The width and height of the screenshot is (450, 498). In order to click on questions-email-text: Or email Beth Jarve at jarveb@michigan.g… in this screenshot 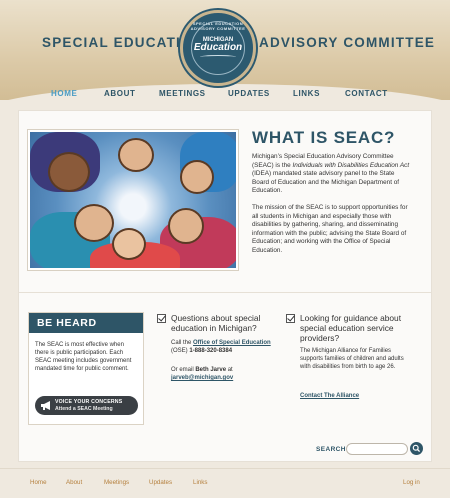, I will do `click(202, 374)`.